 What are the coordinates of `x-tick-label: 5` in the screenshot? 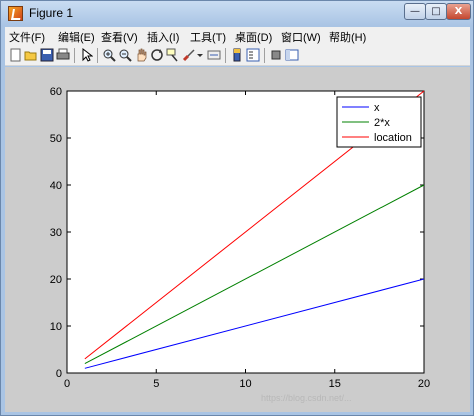 It's located at (156, 384).